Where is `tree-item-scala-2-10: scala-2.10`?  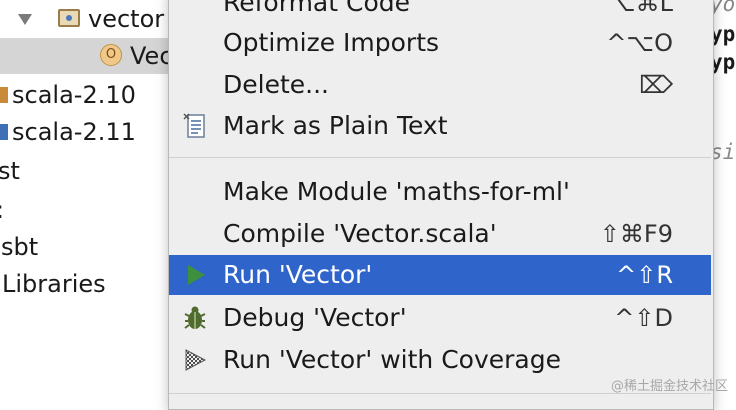
tree-item-scala-2-10: scala-2.10 is located at coordinates (85, 95).